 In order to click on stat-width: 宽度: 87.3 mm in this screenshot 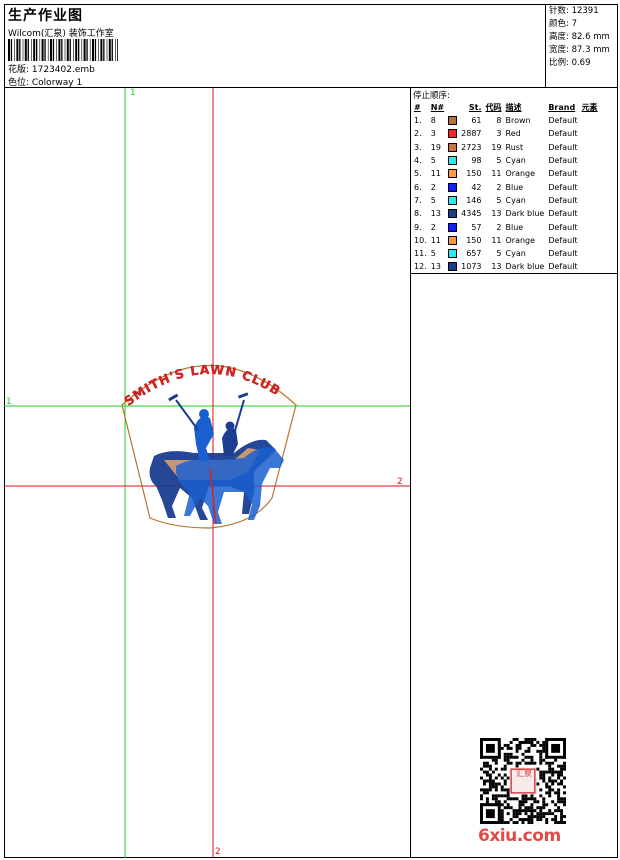, I will do `click(579, 50)`.